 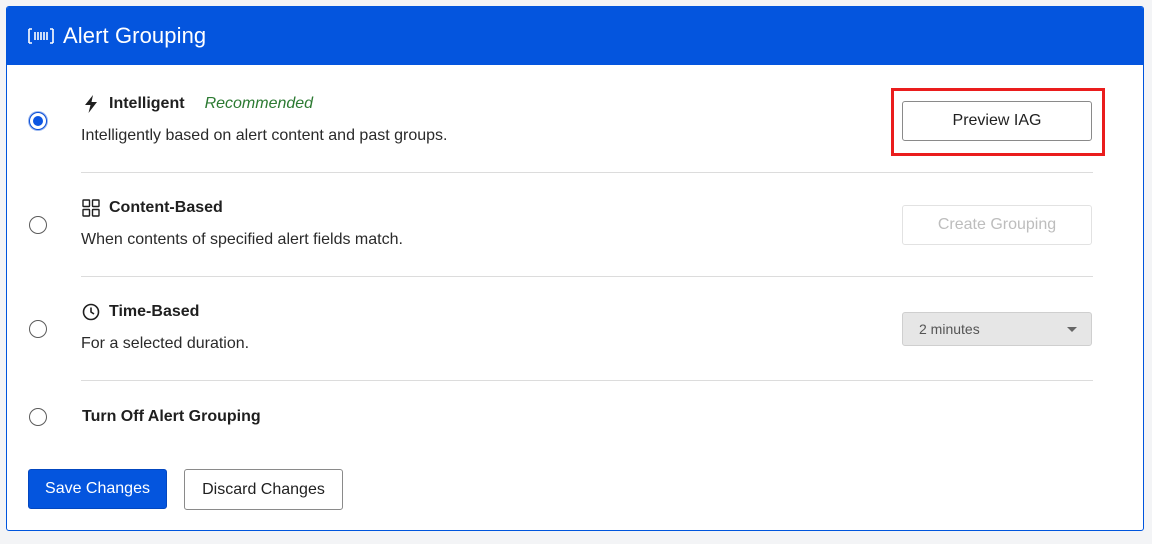 I want to click on caret-down-icon, so click(x=1072, y=329).